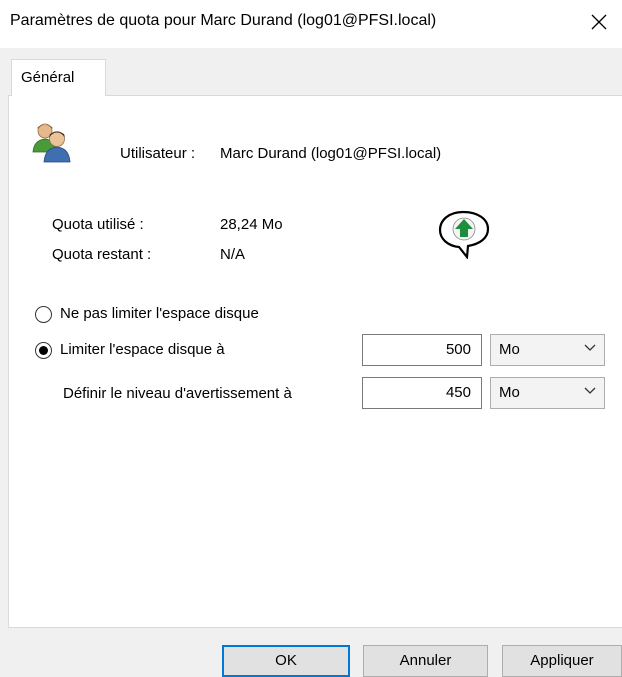 This screenshot has height=677, width=622. I want to click on cancel-button: Annuler, so click(425, 661).